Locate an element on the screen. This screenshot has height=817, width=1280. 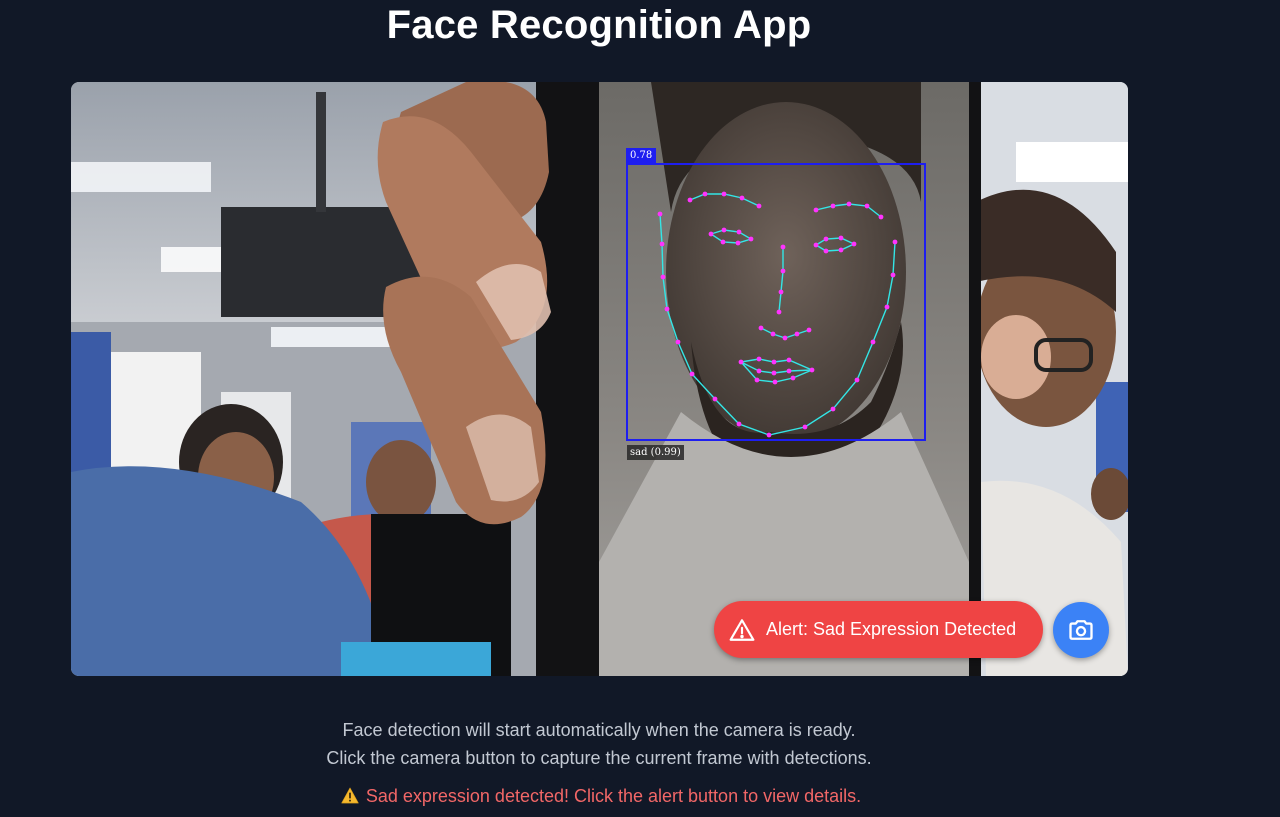
page-title: Face Recognition App is located at coordinates (599, 25).